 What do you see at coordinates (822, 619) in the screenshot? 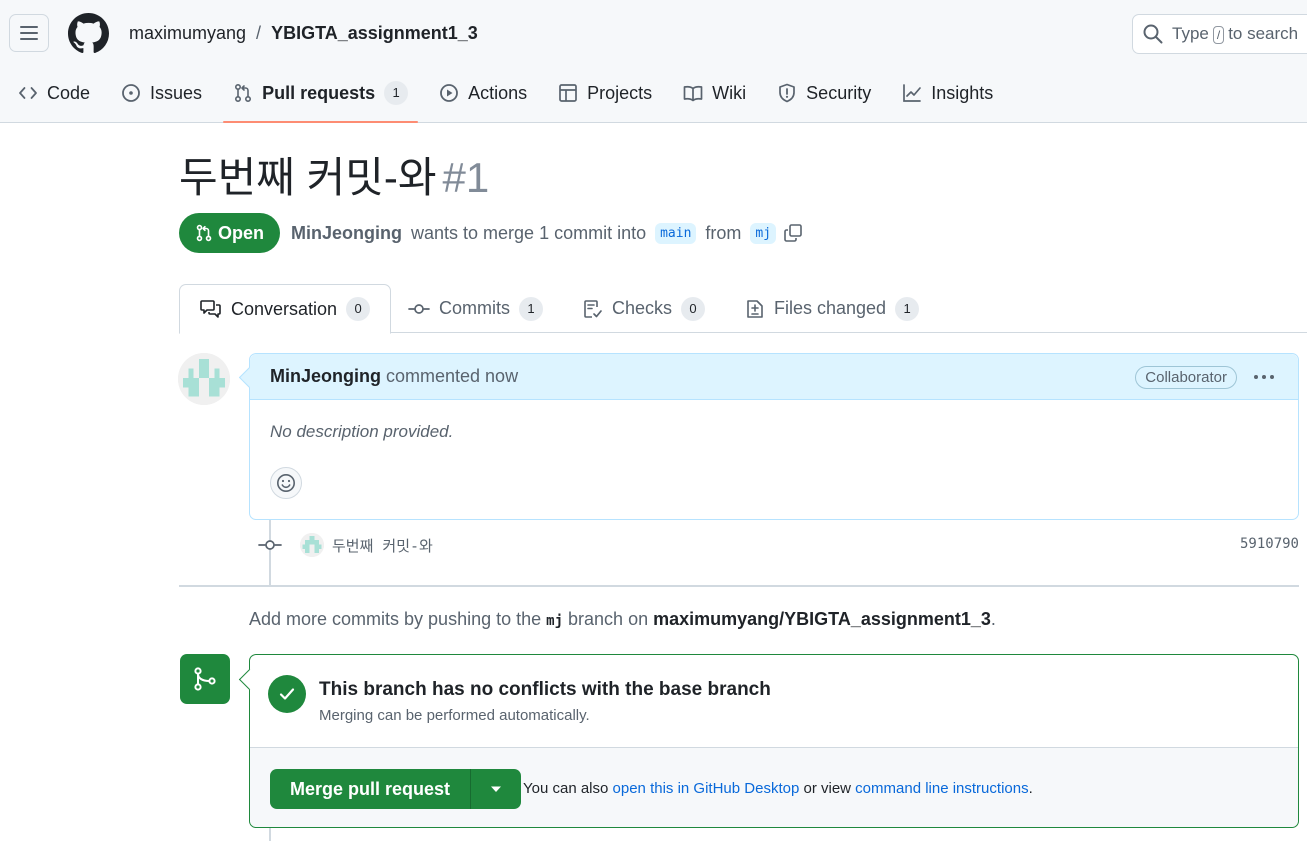
I see `push-note-repo: maximumyang/YBIGTA_assignment1_3` at bounding box center [822, 619].